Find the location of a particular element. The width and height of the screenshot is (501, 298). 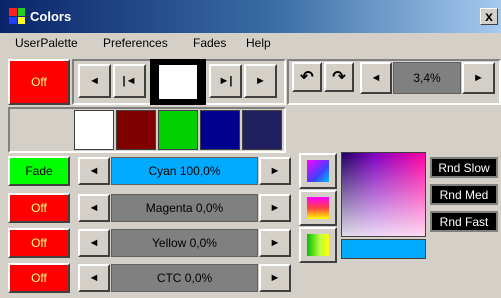

previous-button: ◄ is located at coordinates (94, 81).